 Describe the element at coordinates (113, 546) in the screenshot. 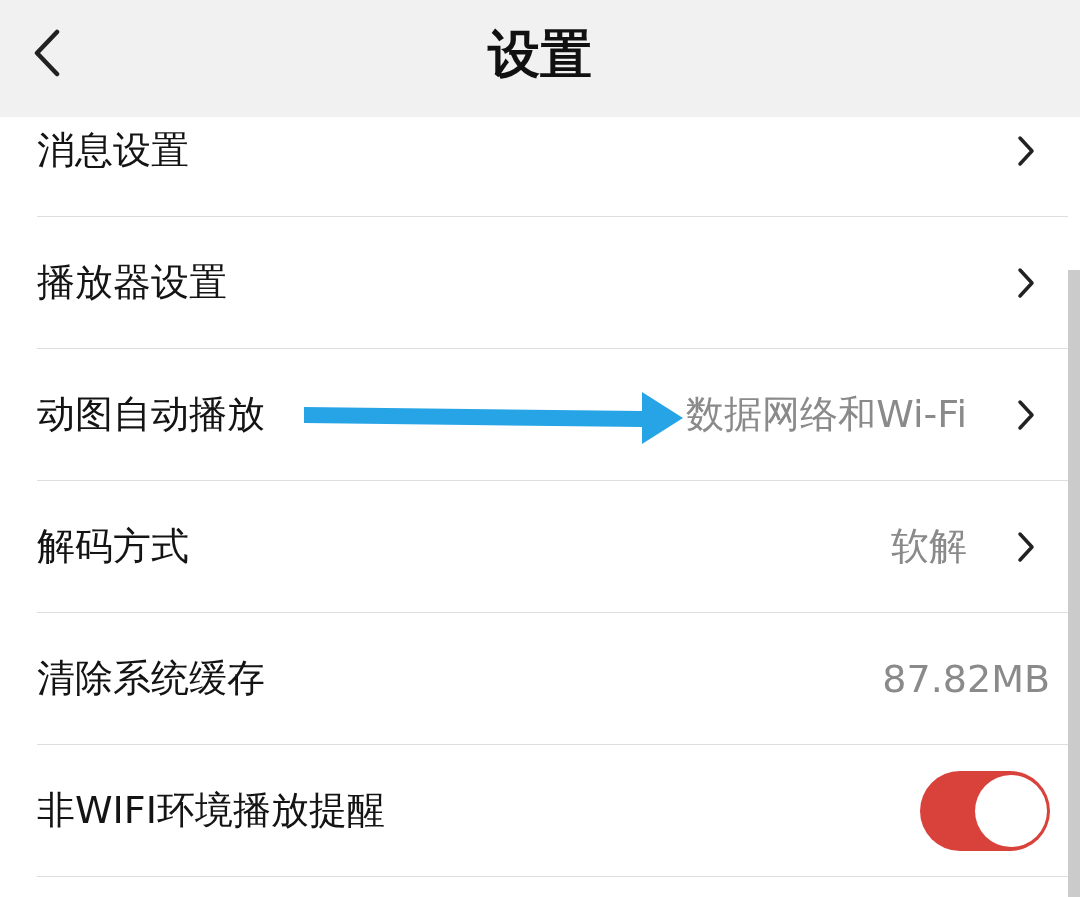

I see `setting-label: 解码方式` at that location.